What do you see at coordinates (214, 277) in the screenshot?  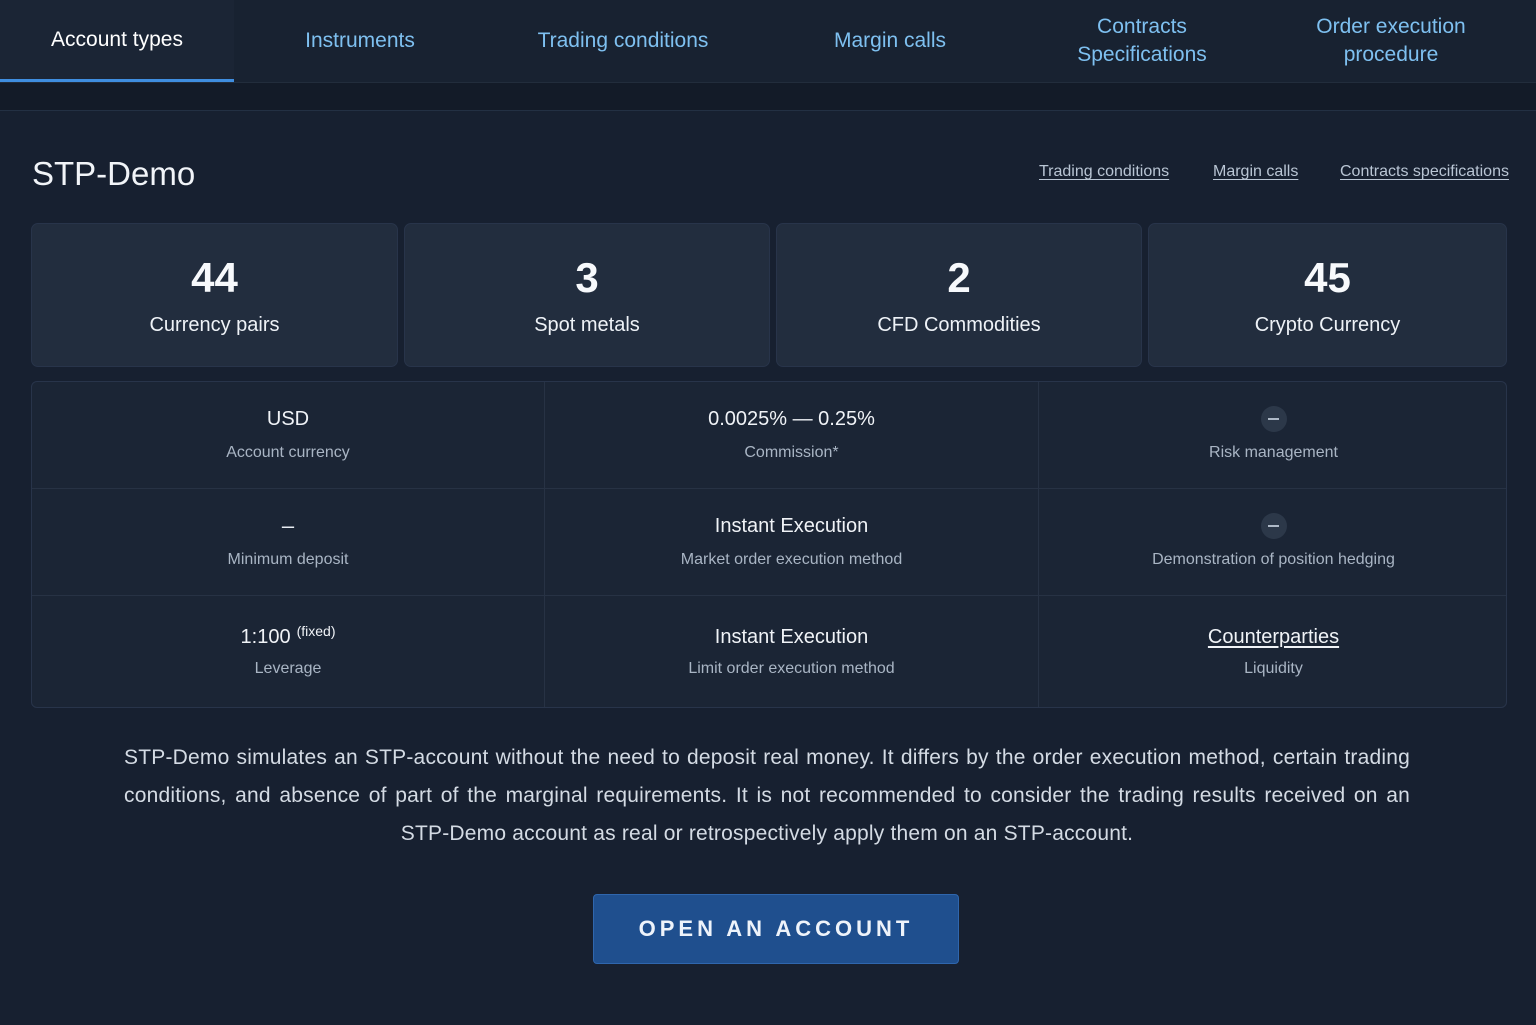 I see `stat-value: 44` at bounding box center [214, 277].